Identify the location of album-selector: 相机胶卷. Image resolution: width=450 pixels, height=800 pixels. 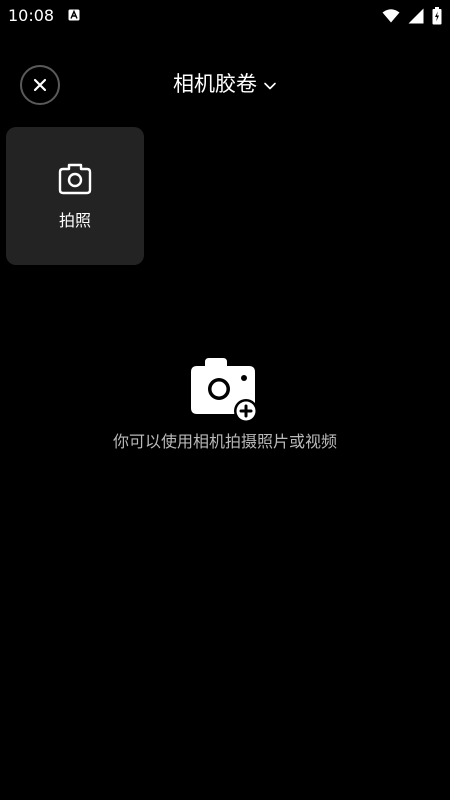
(225, 84).